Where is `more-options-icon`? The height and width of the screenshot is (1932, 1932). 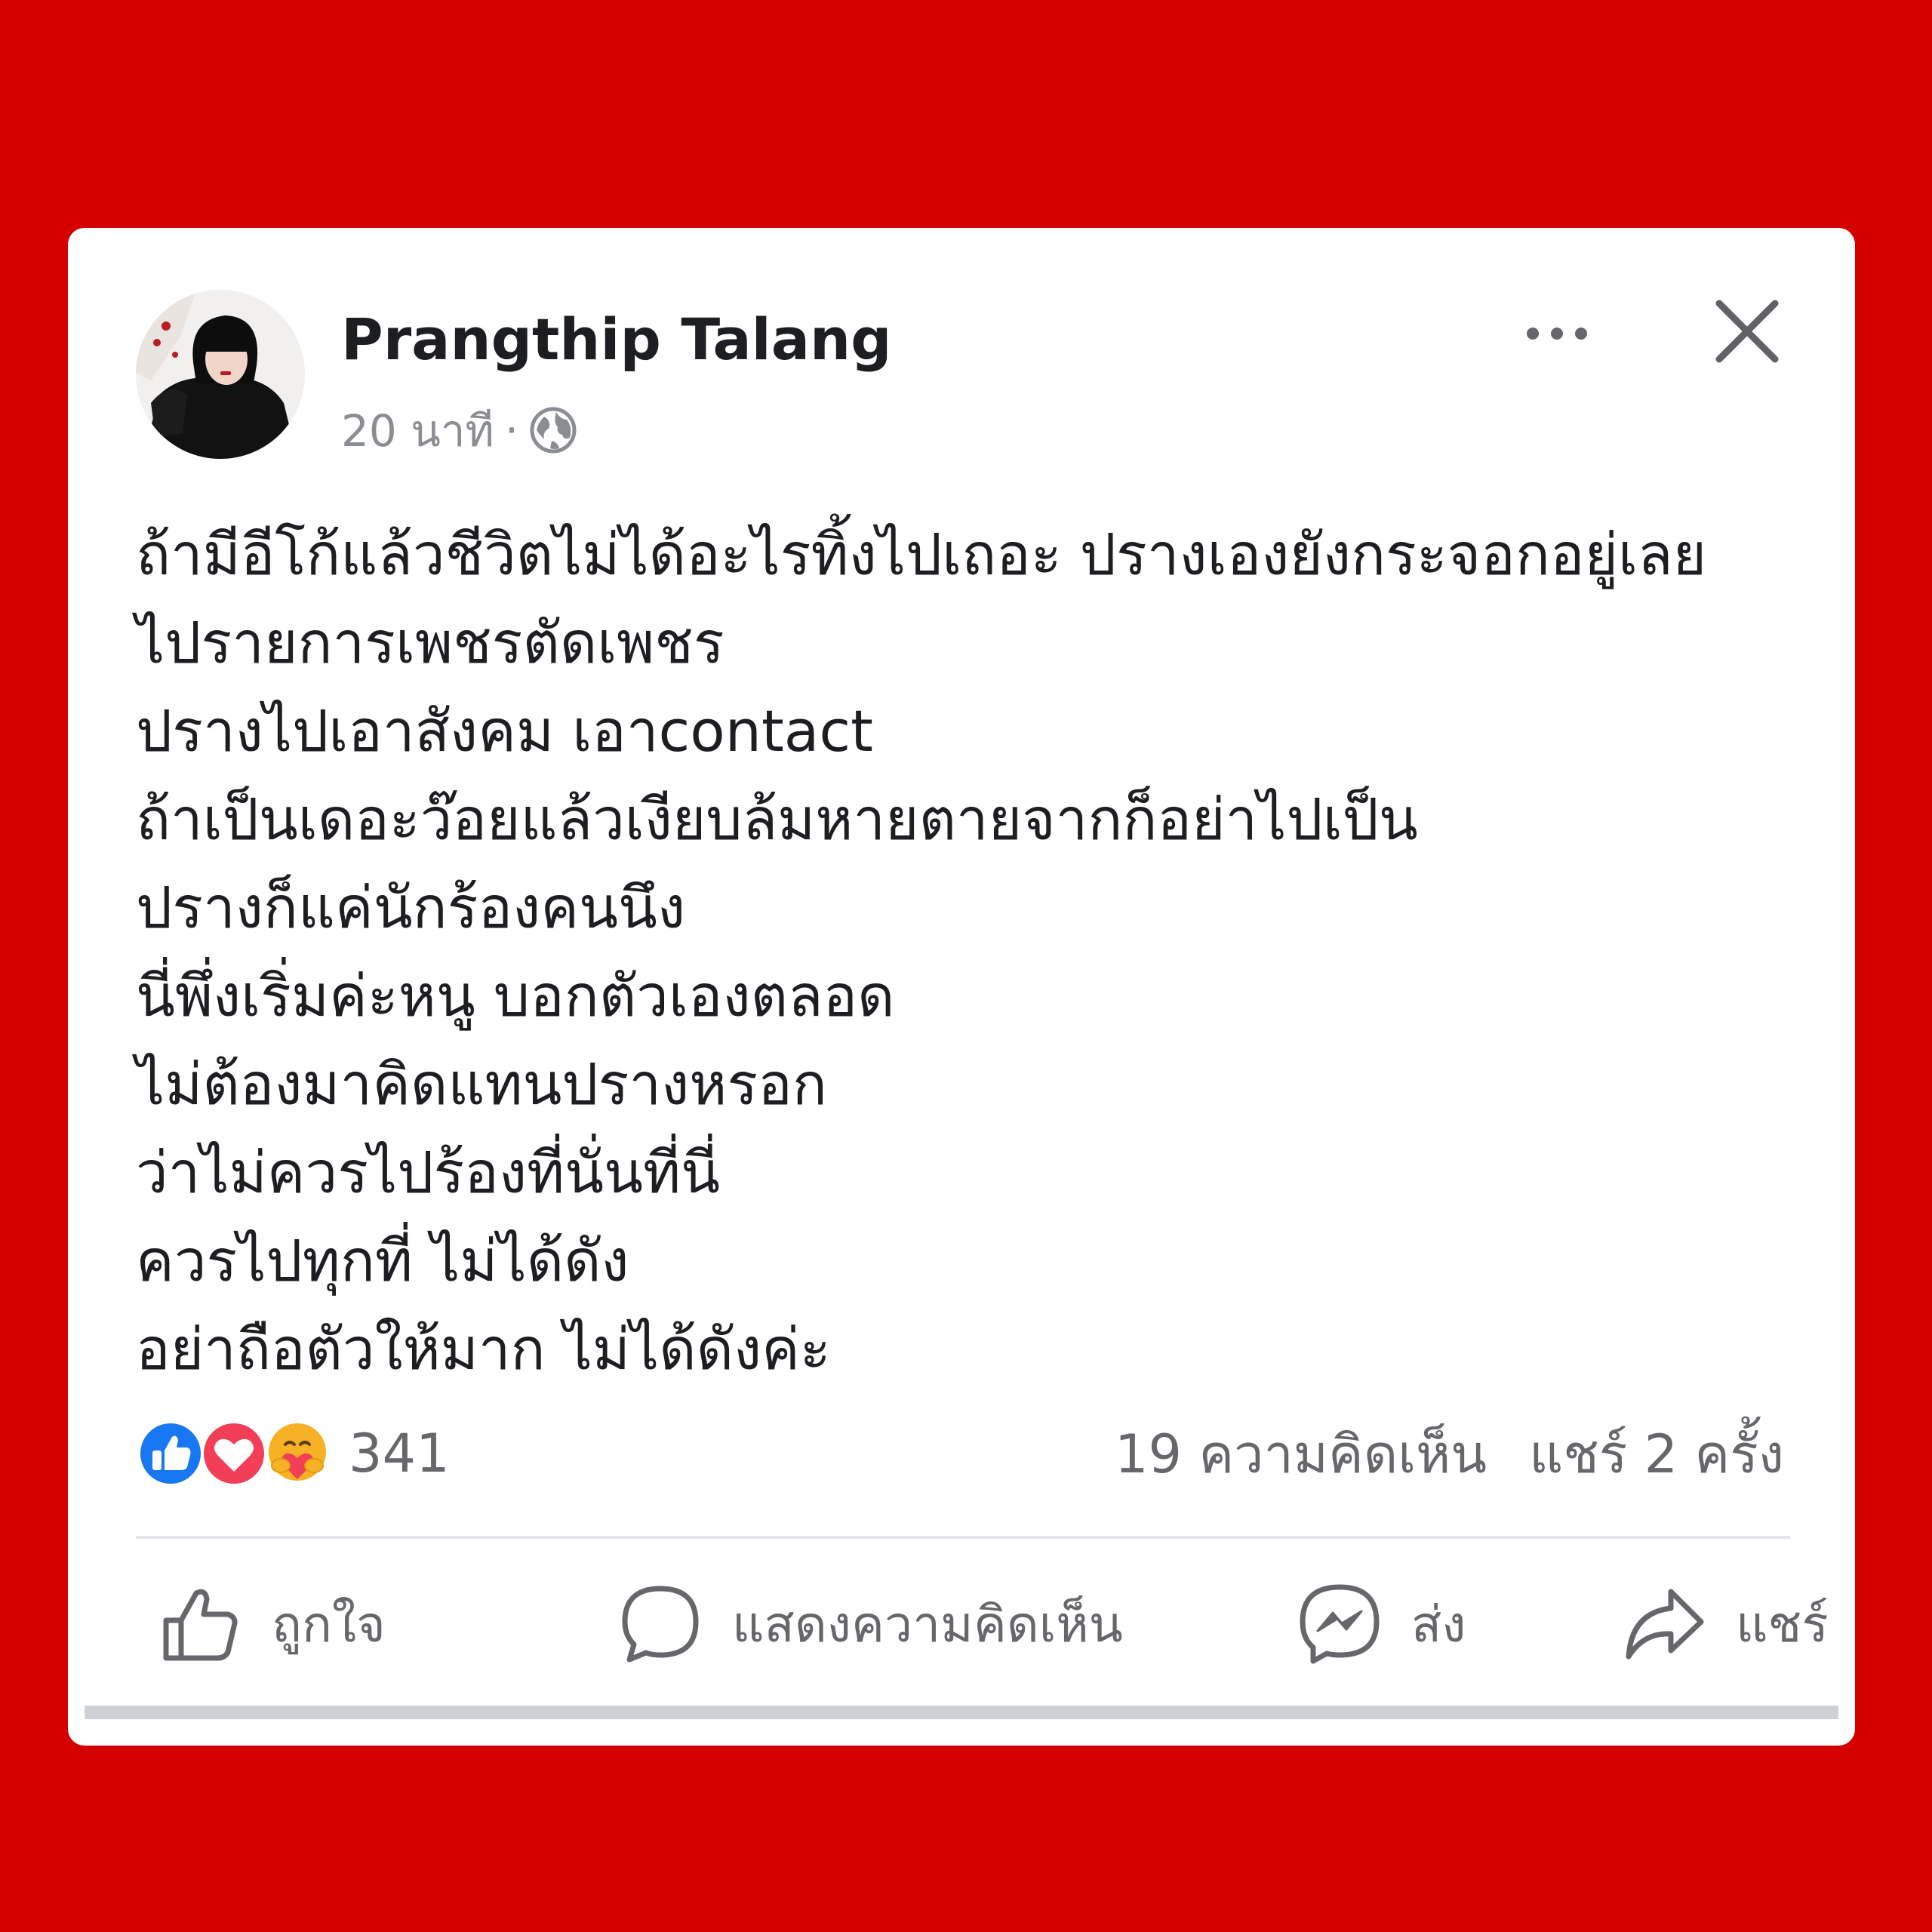 more-options-icon is located at coordinates (1556, 333).